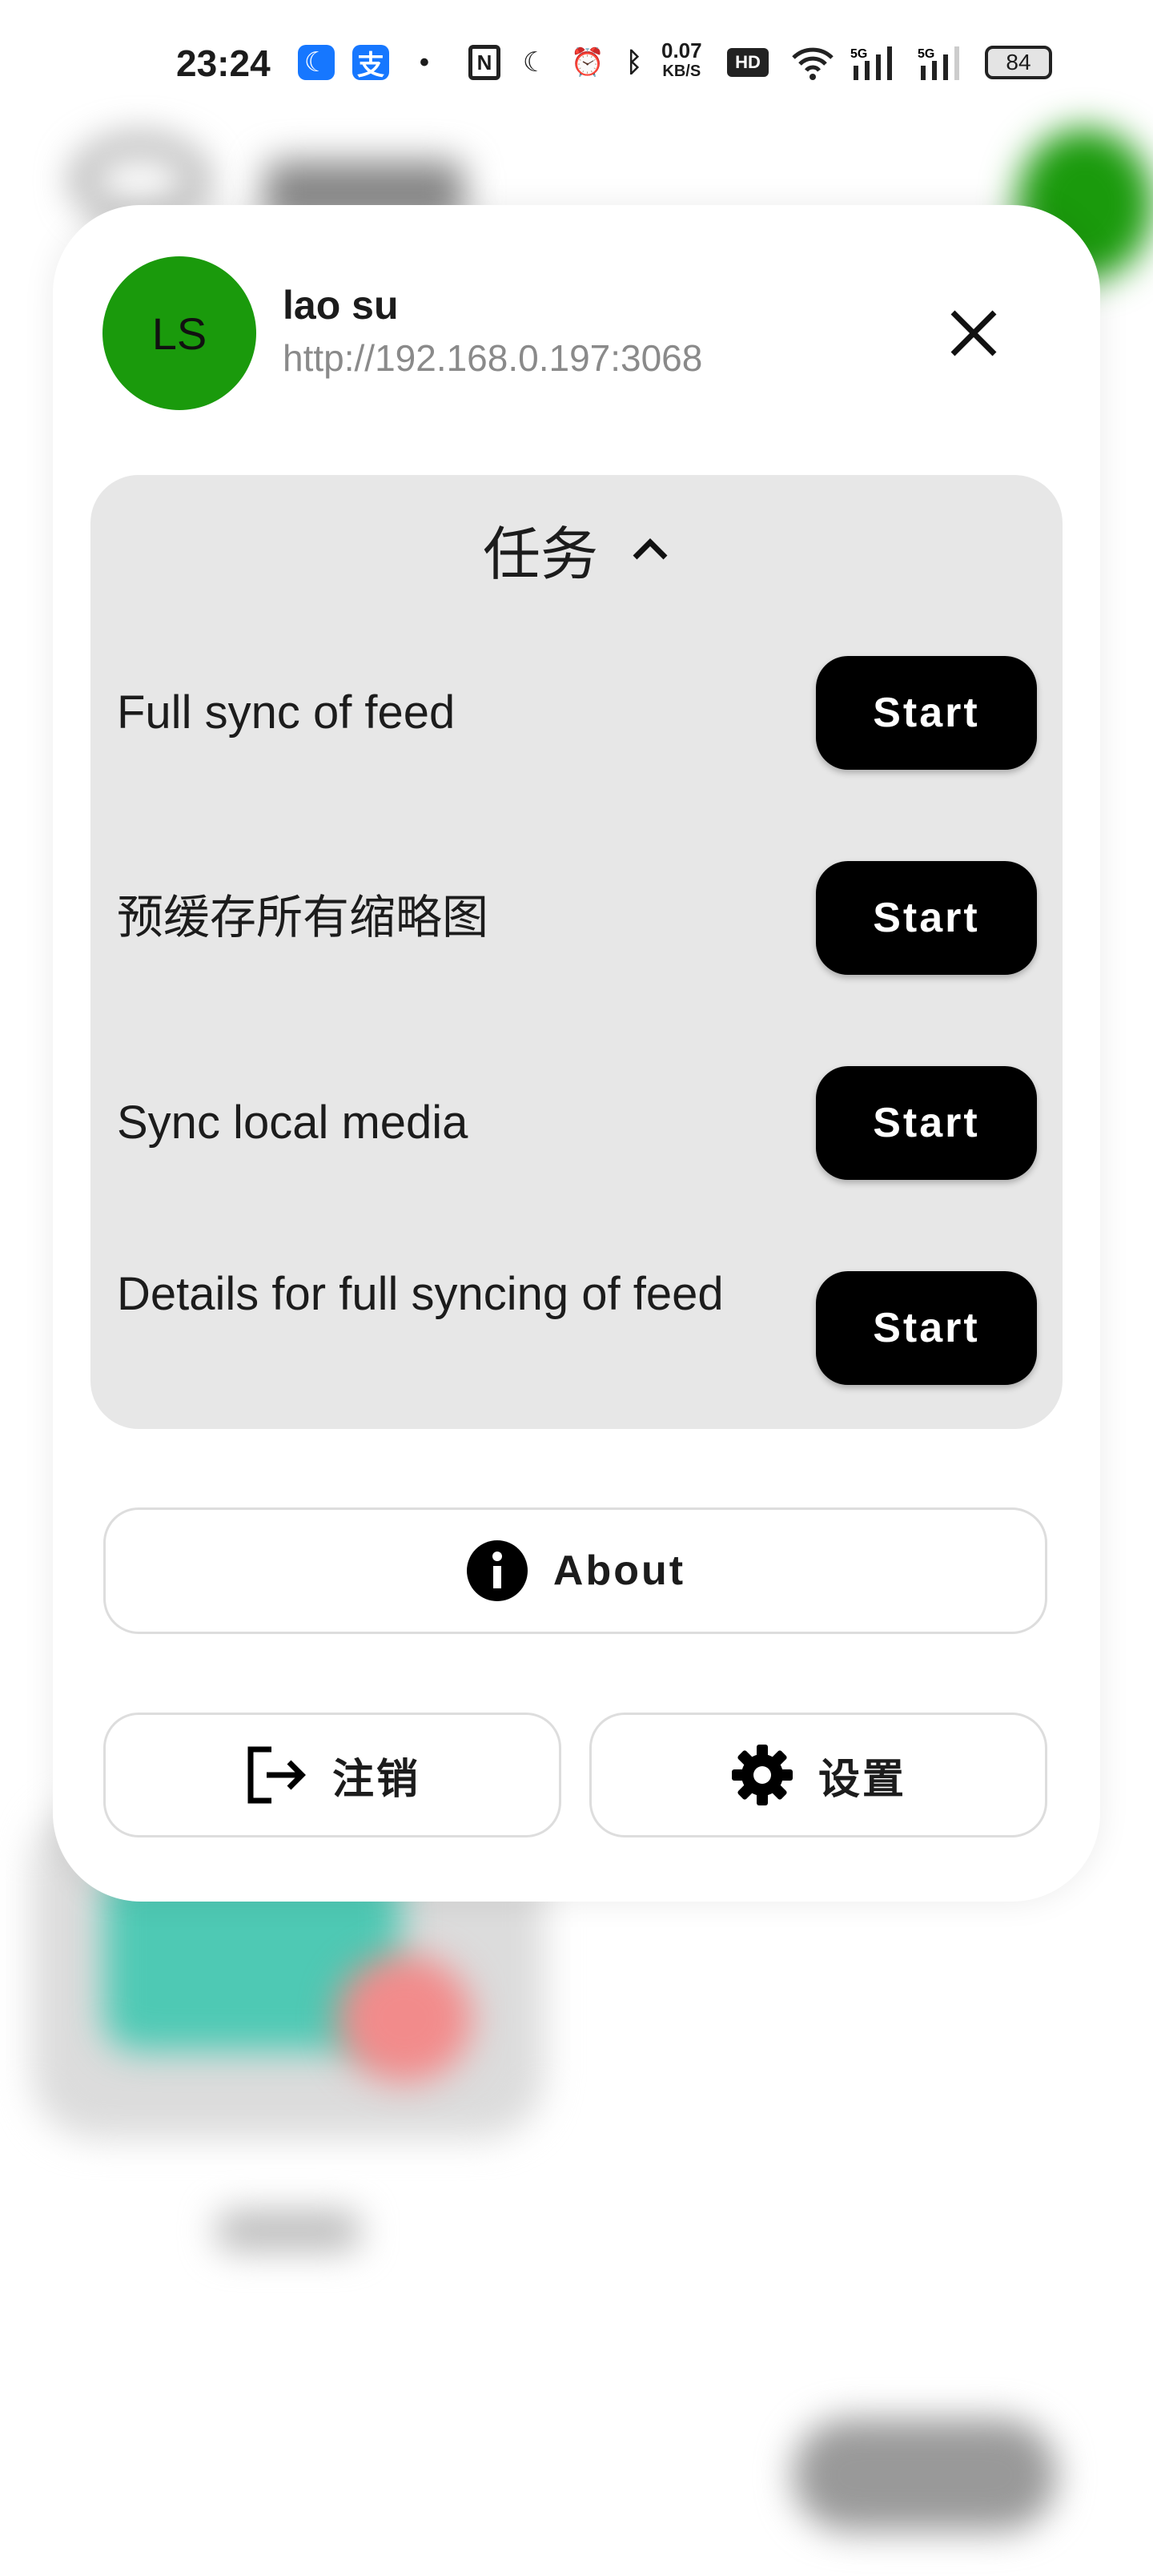  I want to click on task-label: Sync local media, so click(293, 1123).